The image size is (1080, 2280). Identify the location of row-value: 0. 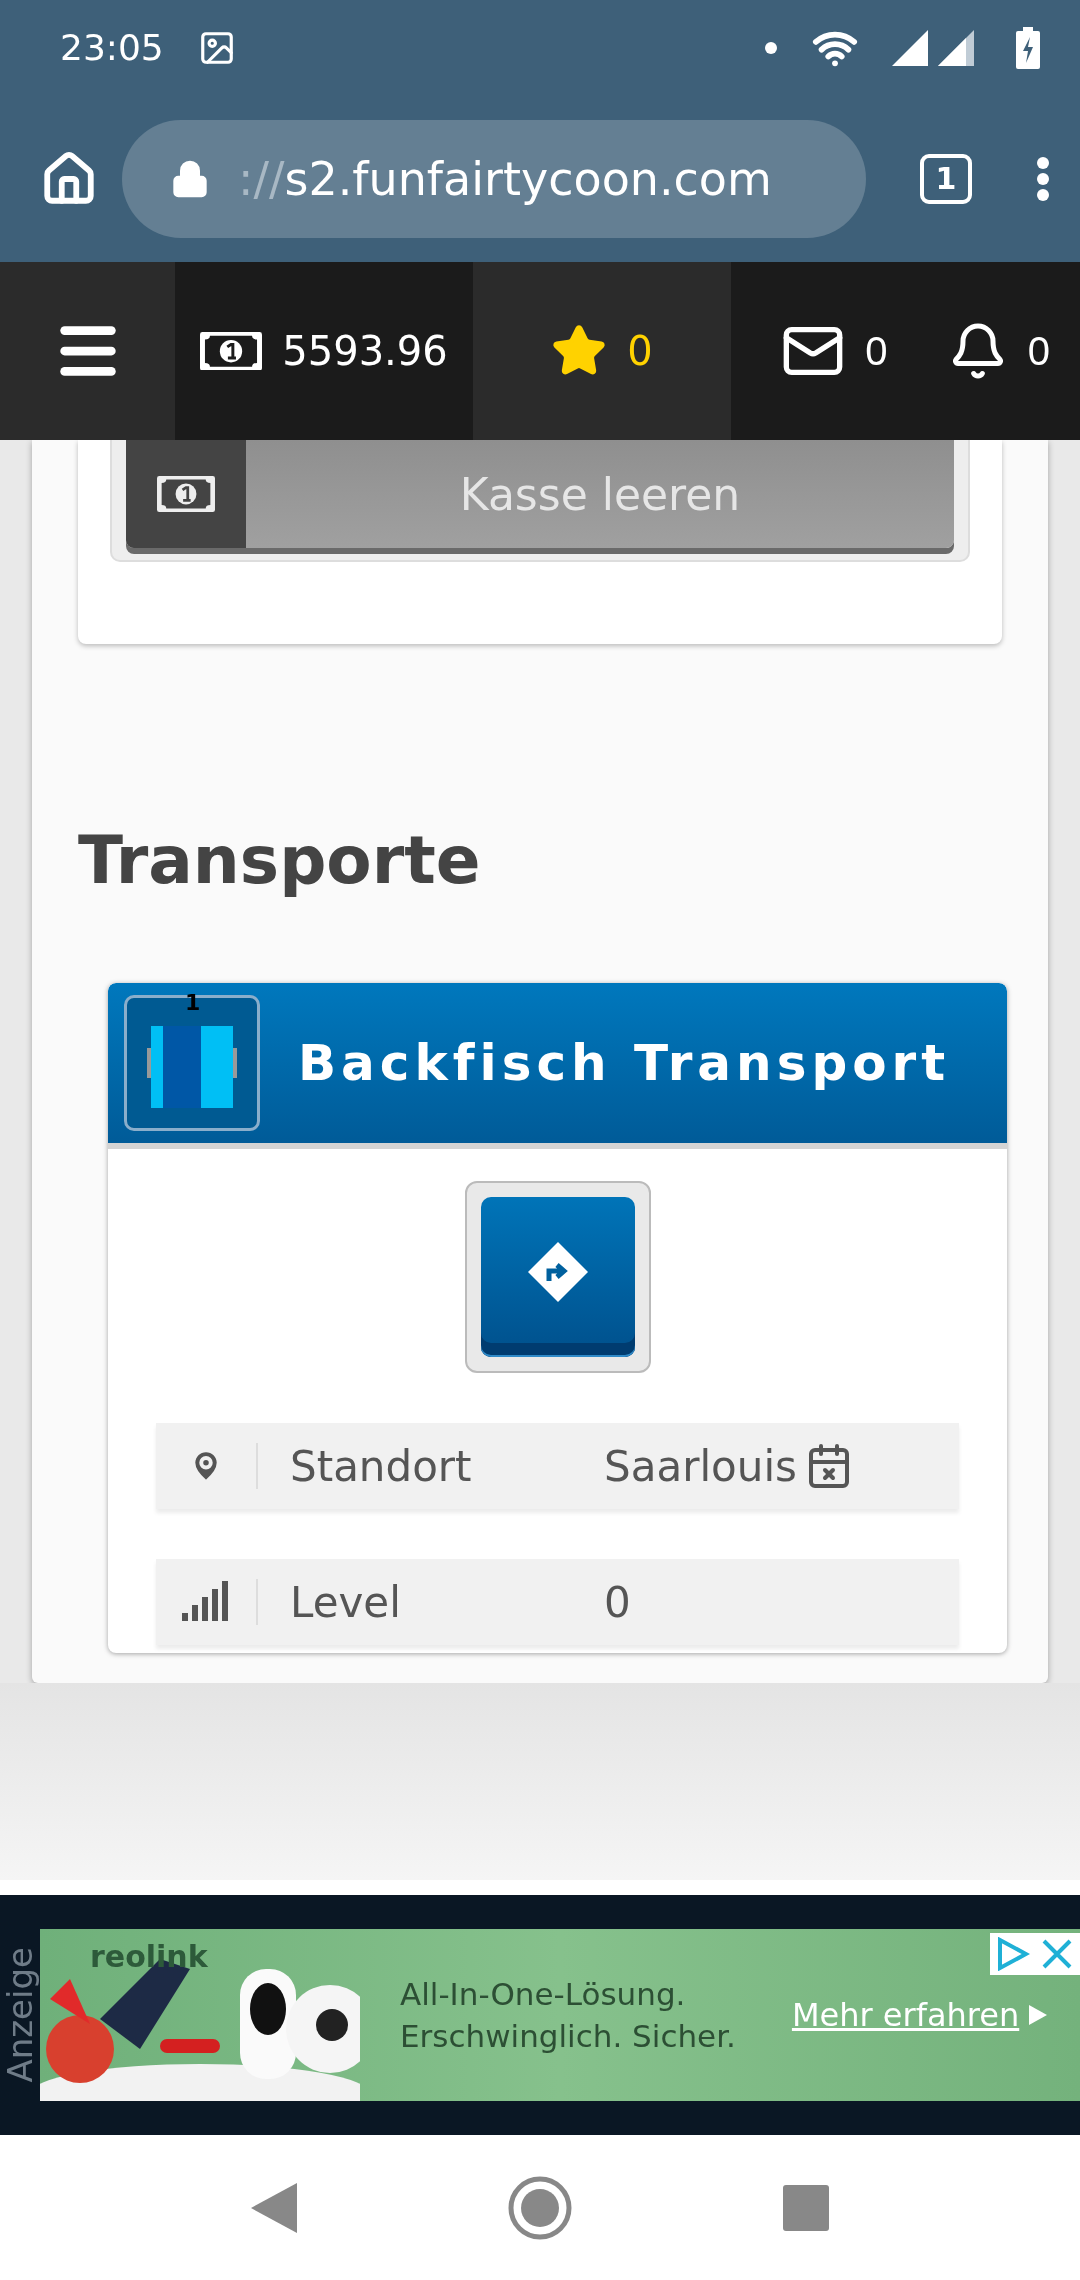
(617, 1602).